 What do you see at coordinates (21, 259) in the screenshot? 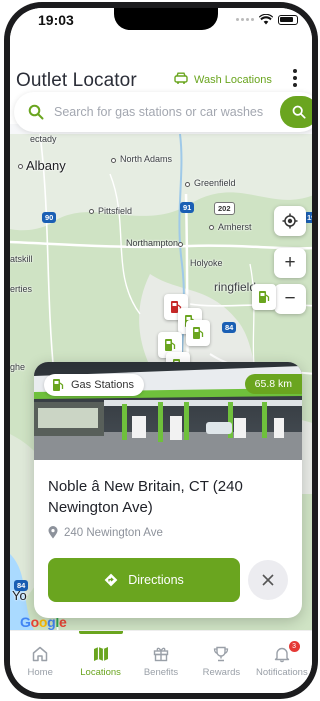
I see `map-label-catskill: atskill` at bounding box center [21, 259].